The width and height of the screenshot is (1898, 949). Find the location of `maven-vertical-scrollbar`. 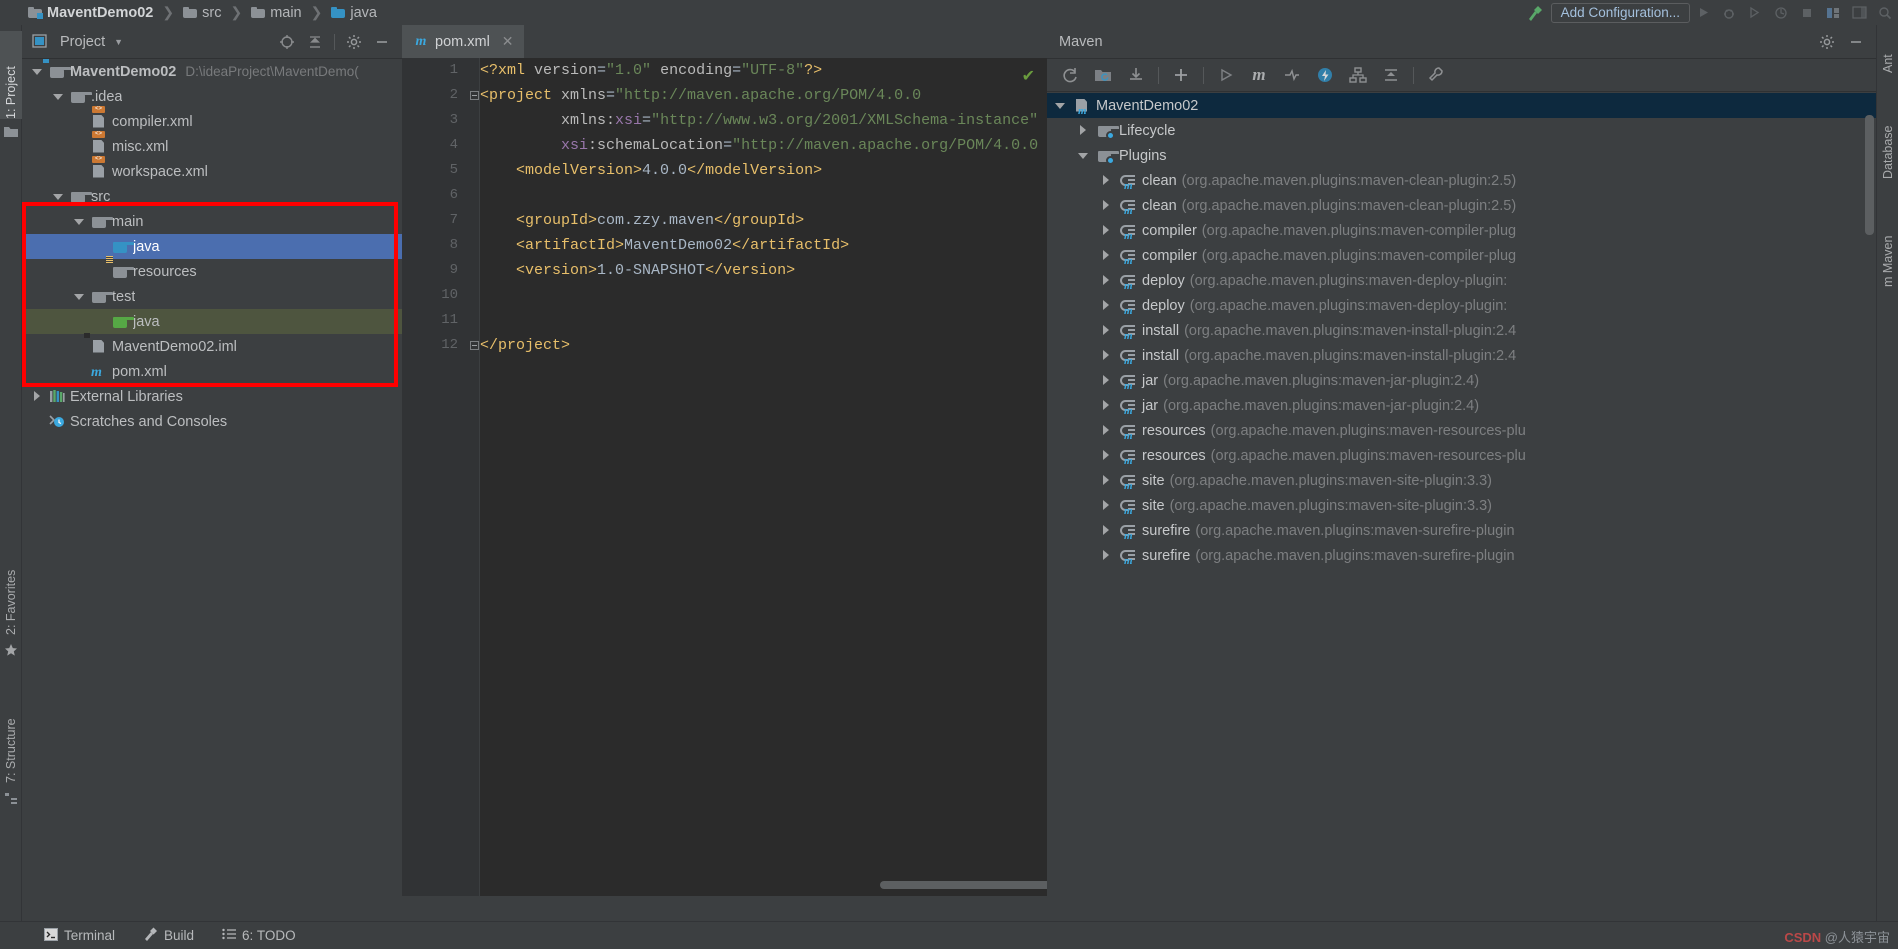

maven-vertical-scrollbar is located at coordinates (1869, 175).